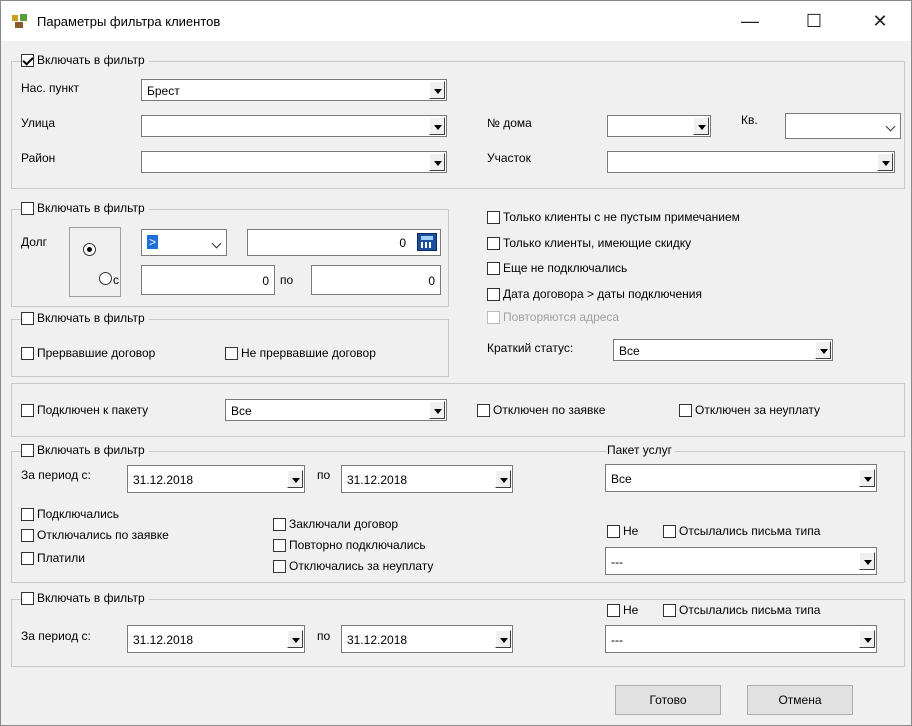 This screenshot has width=912, height=726. What do you see at coordinates (27, 558) in the screenshot?
I see `p1-paid-checkbox` at bounding box center [27, 558].